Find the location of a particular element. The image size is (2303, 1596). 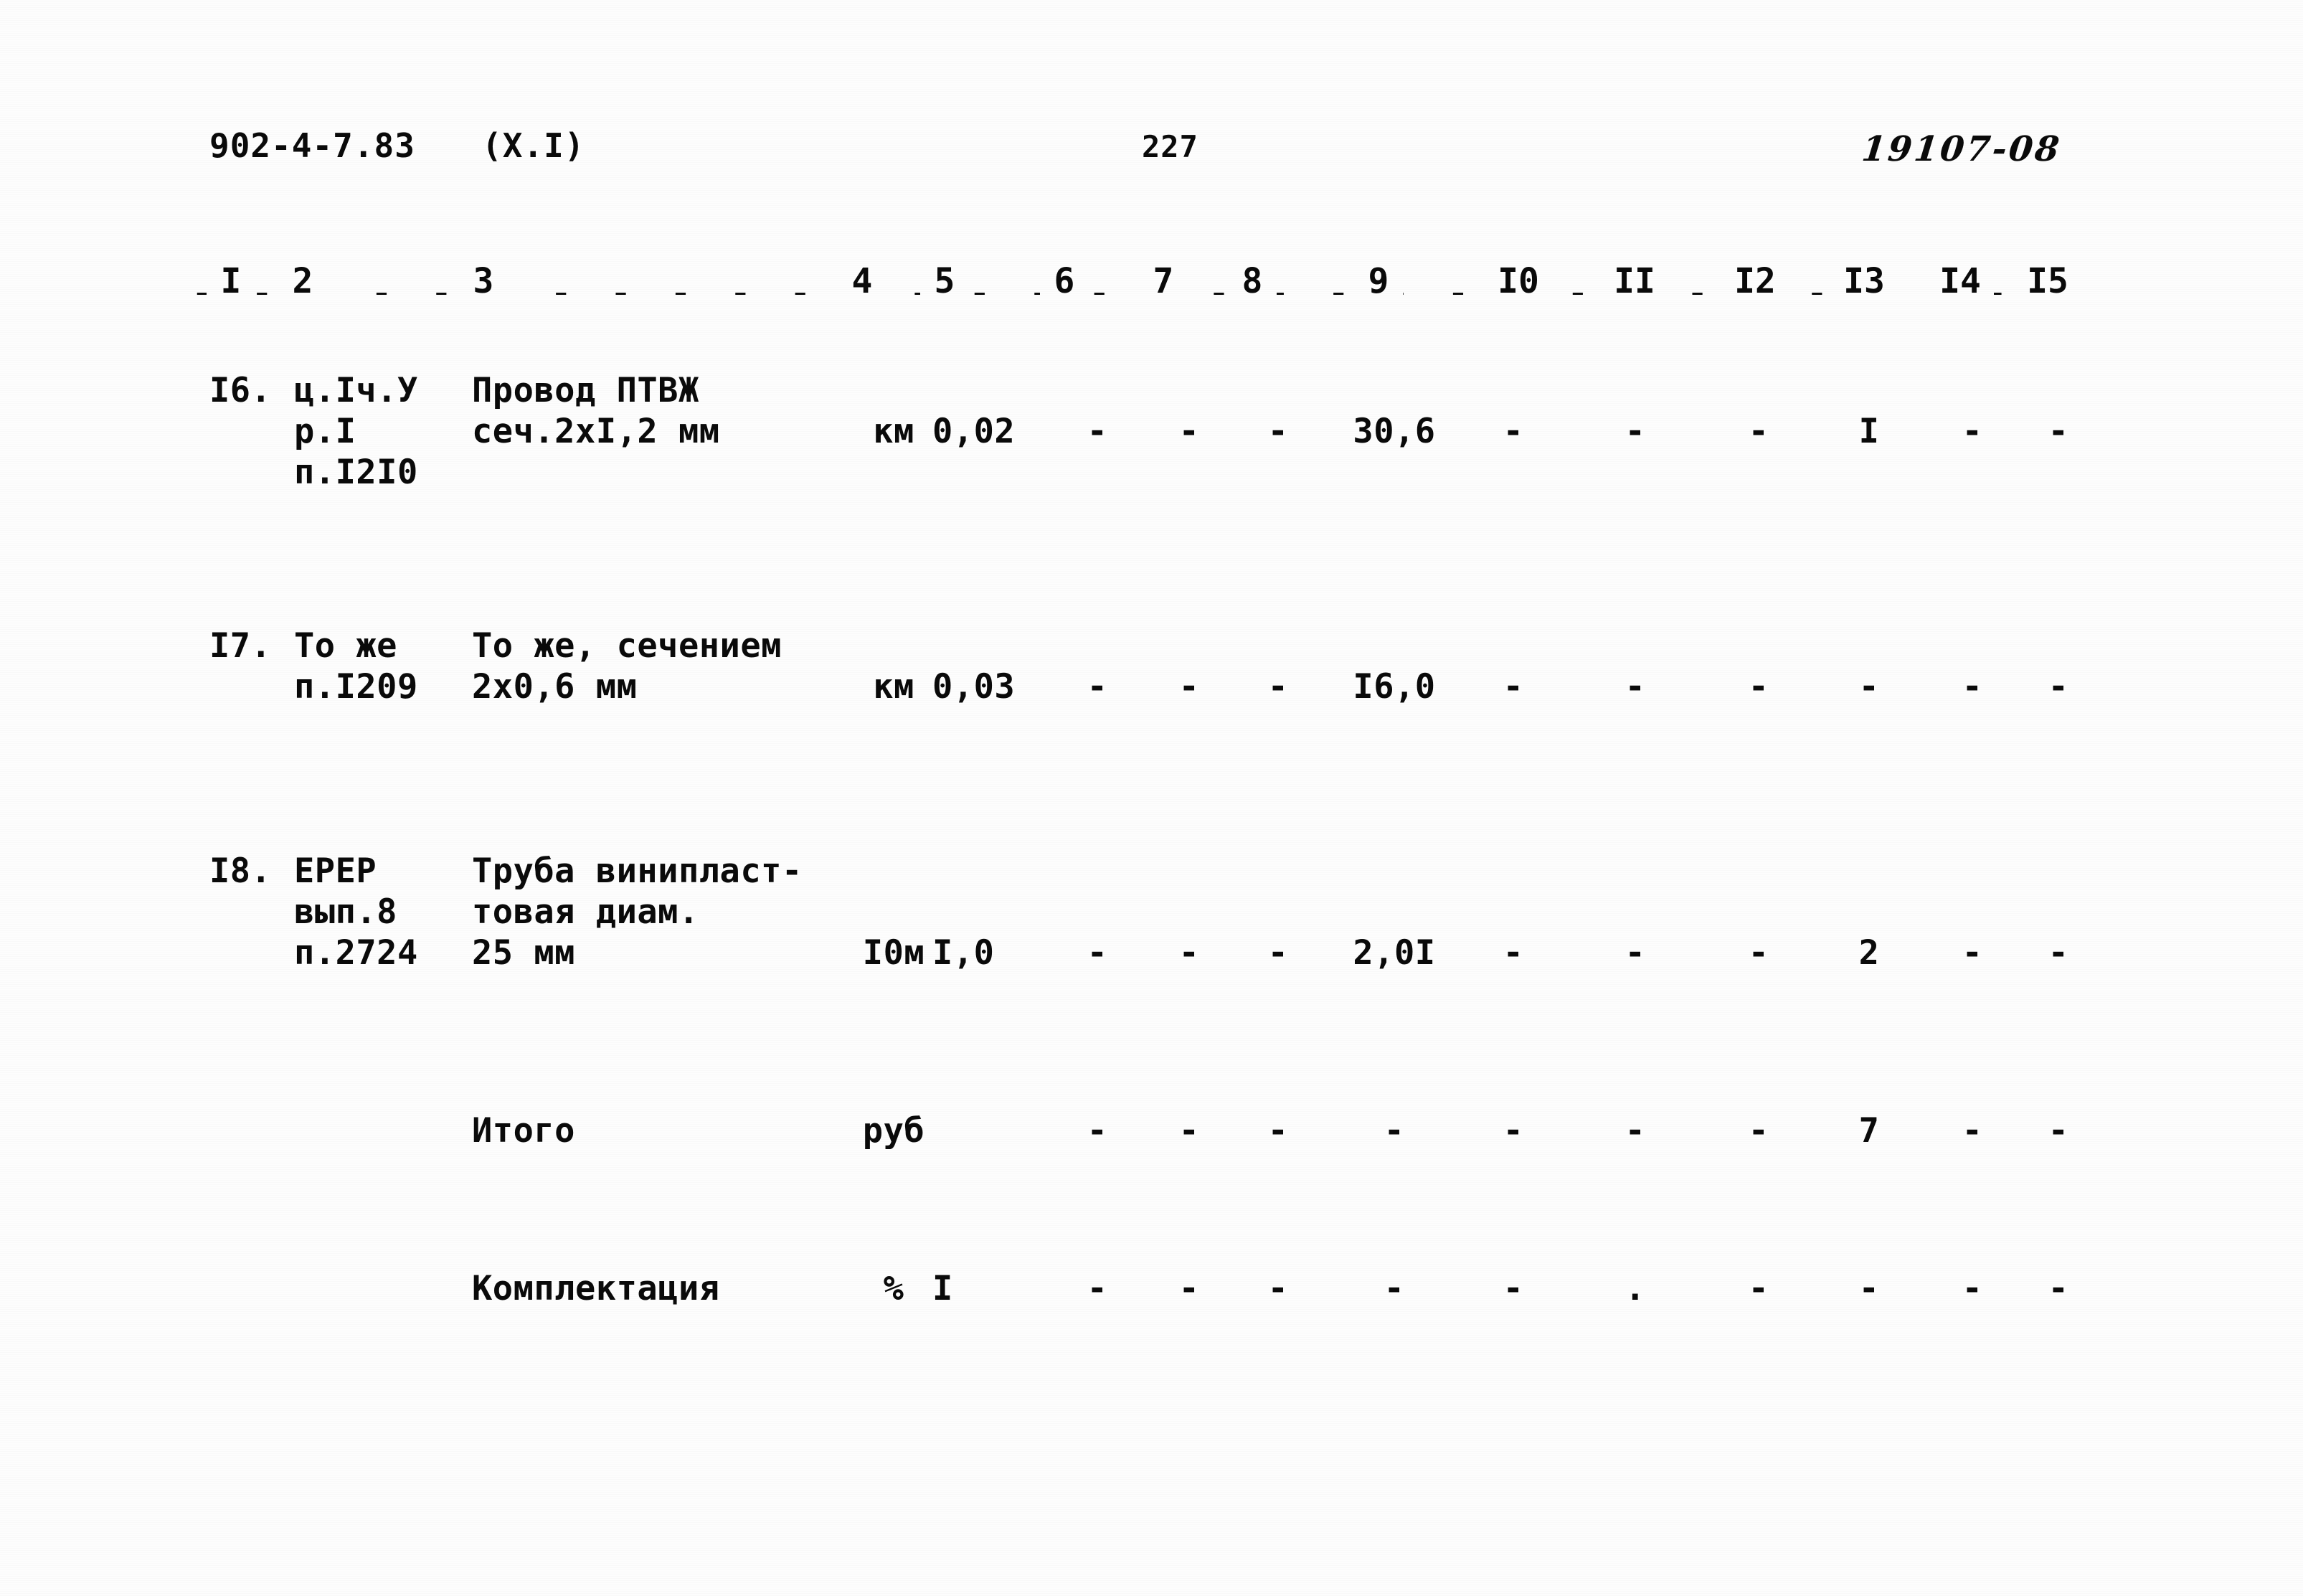

total-value-13: 7 is located at coordinates (1869, 1131).